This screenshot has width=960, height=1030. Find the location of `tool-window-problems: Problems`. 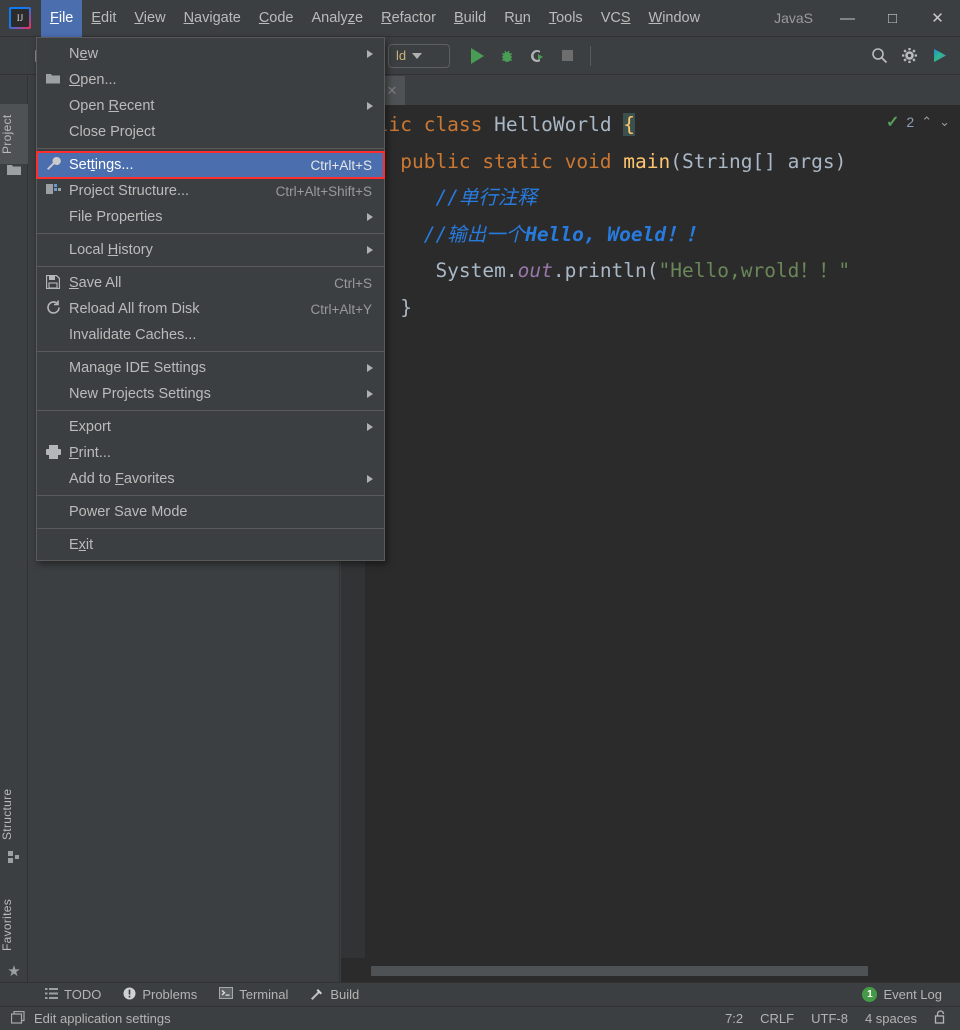

tool-window-problems: Problems is located at coordinates (160, 995).